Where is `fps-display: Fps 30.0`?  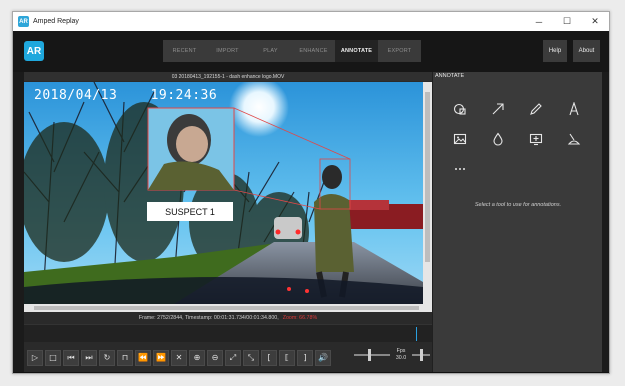
fps-display: Fps 30.0 is located at coordinates (401, 355).